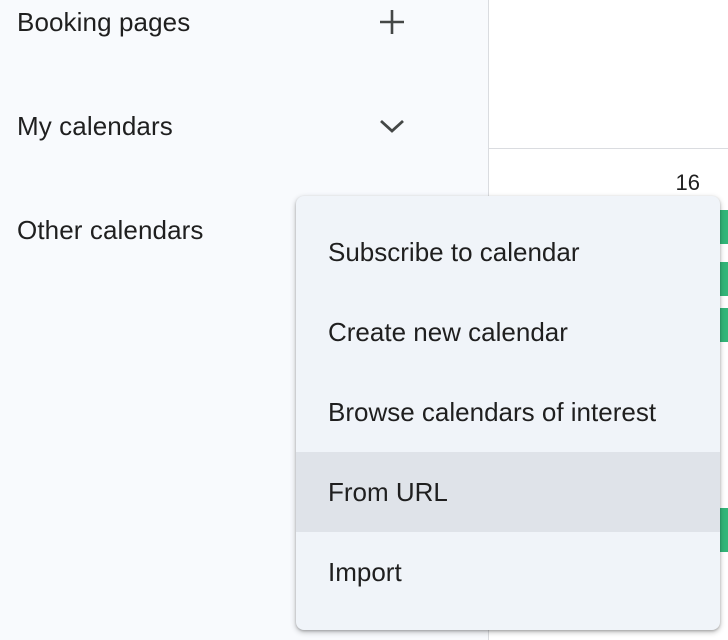 The image size is (728, 640). What do you see at coordinates (220, 26) in the screenshot?
I see `sidebar-booking-pages: Booking pages` at bounding box center [220, 26].